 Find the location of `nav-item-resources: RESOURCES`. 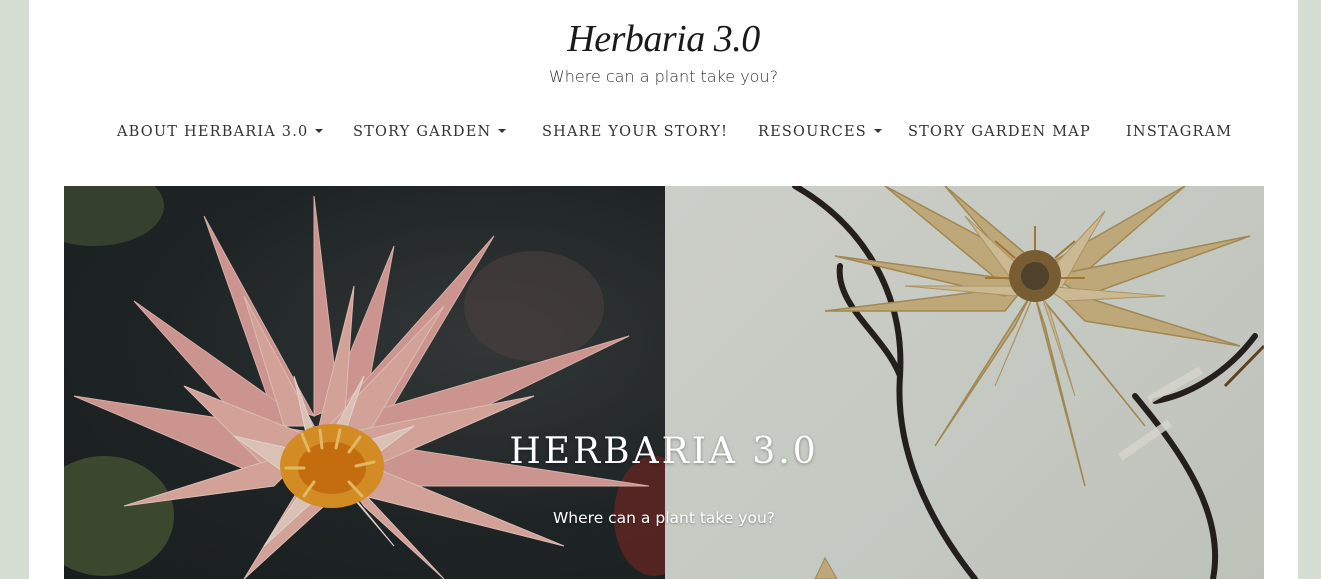

nav-item-resources: RESOURCES is located at coordinates (820, 132).